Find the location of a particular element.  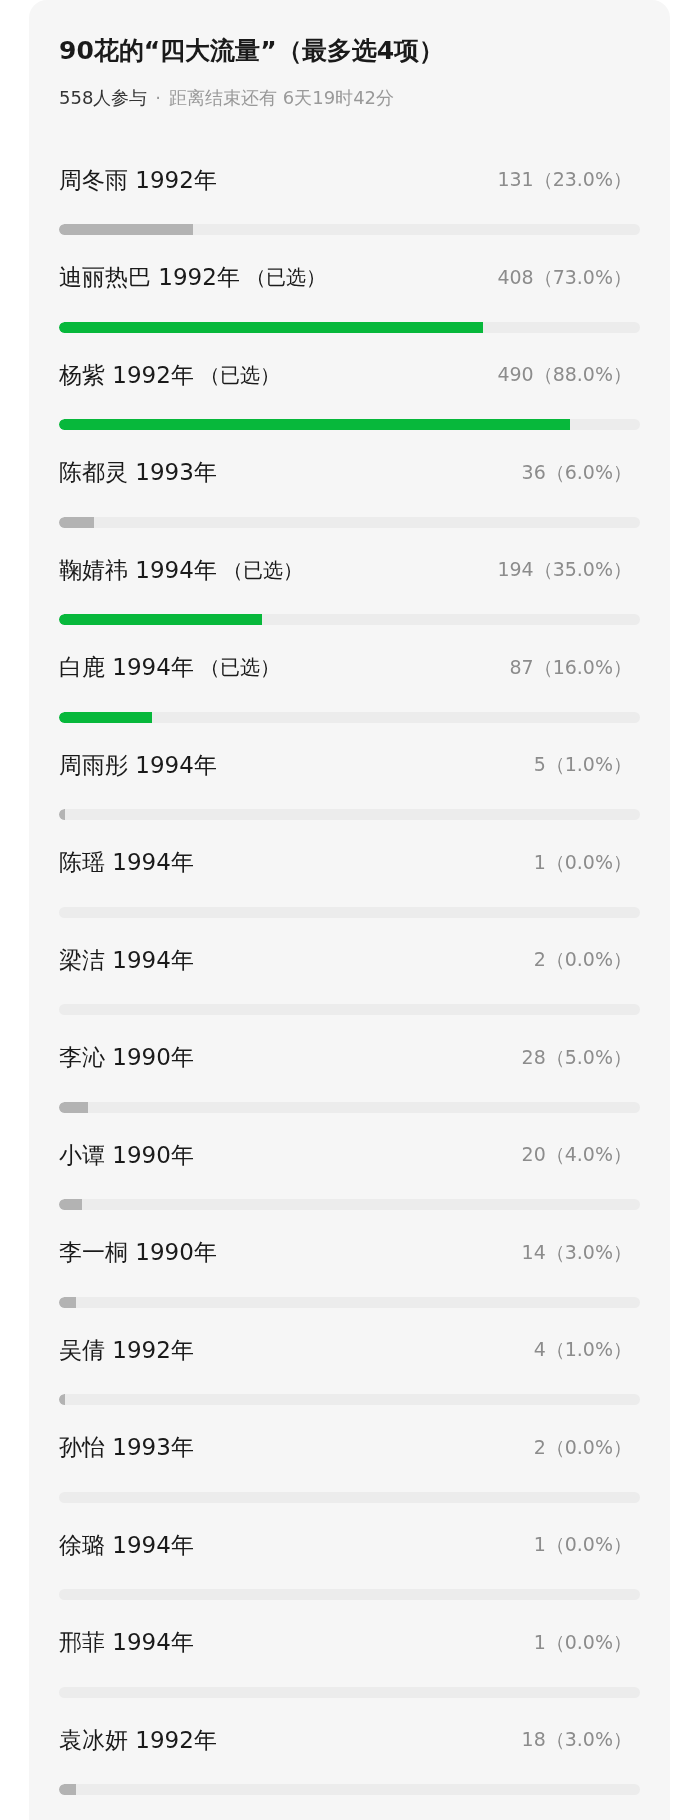

option-label: 陈都灵 1993年 is located at coordinates (138, 472).